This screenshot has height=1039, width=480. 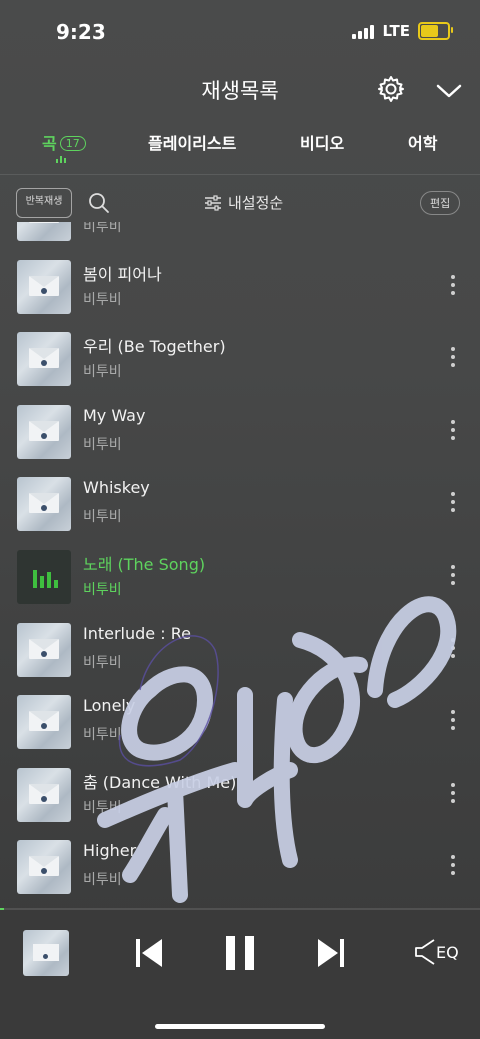 What do you see at coordinates (435, 31) in the screenshot?
I see `battery-icon` at bounding box center [435, 31].